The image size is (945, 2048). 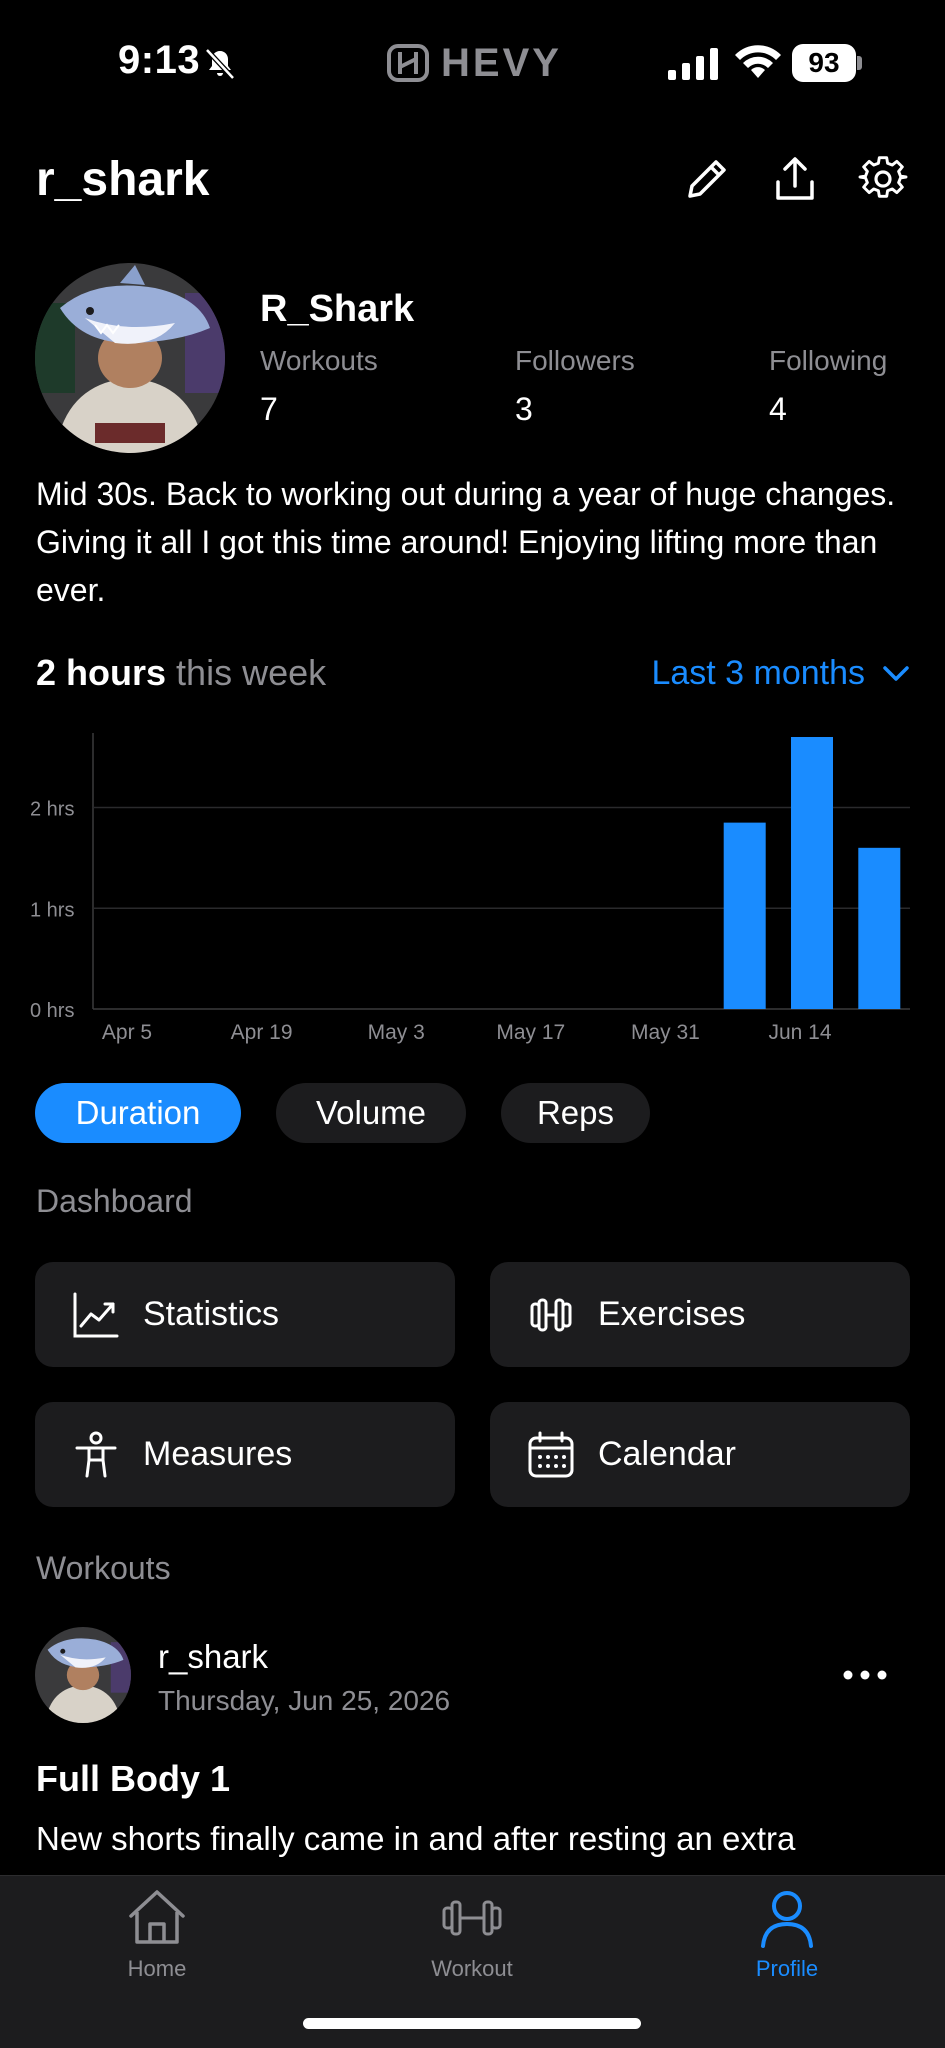 I want to click on tab-profile: Profile, so click(x=787, y=1934).